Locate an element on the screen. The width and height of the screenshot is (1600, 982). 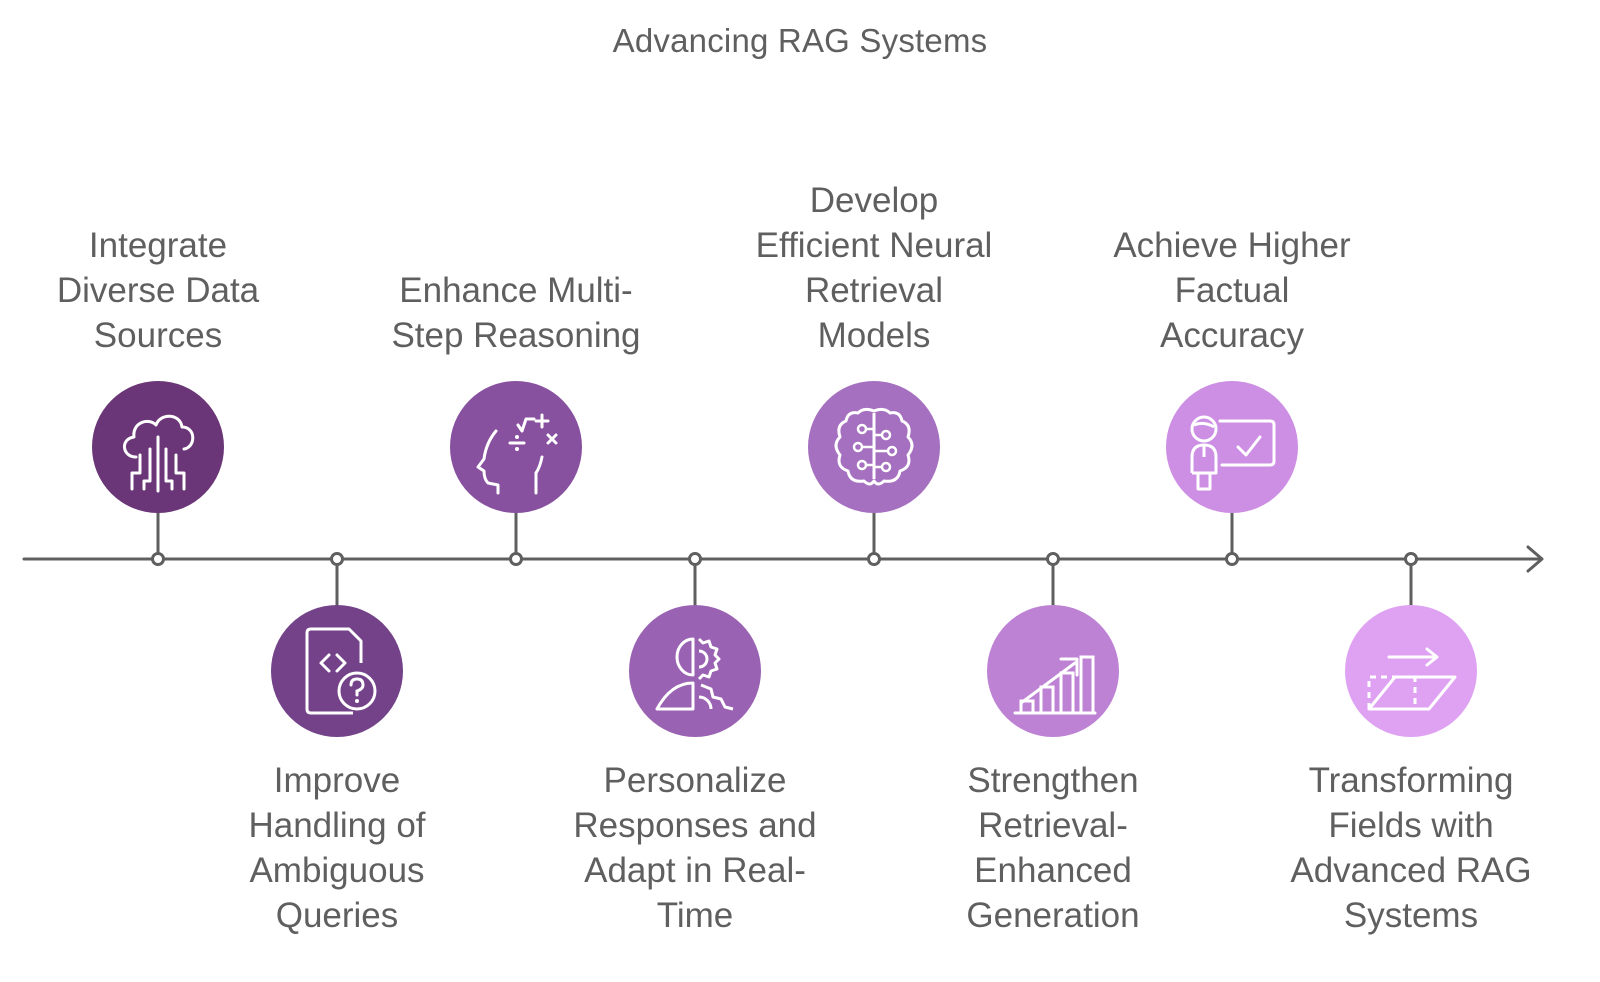
step-label: Improve Handling of Ambiguous Queries is located at coordinates (337, 848).